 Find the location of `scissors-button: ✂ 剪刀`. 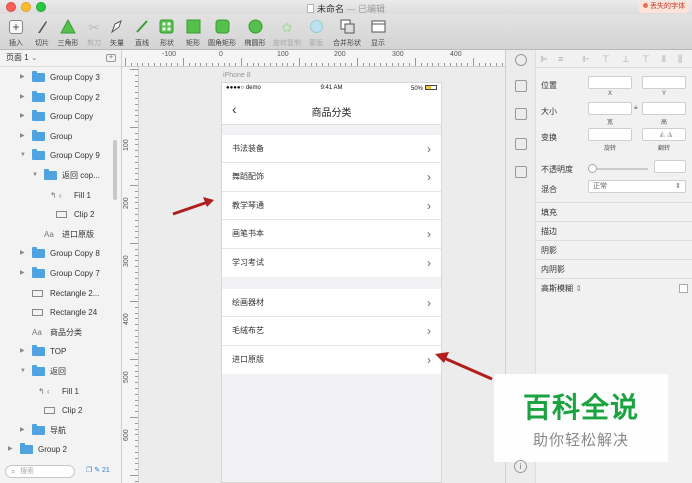

scissors-button: ✂ 剪刀 is located at coordinates (94, 33).